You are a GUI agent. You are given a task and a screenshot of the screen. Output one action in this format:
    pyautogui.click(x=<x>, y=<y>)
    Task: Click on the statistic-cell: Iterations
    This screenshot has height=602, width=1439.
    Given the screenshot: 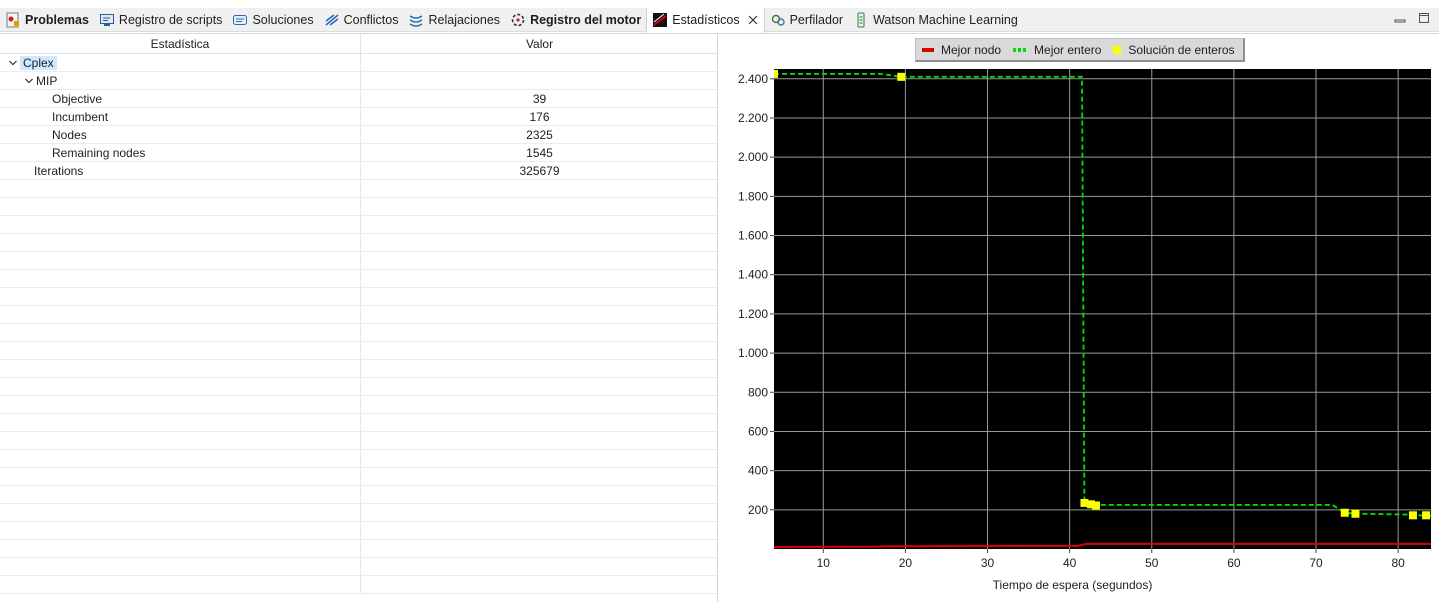 What is the action you would take?
    pyautogui.click(x=180, y=170)
    